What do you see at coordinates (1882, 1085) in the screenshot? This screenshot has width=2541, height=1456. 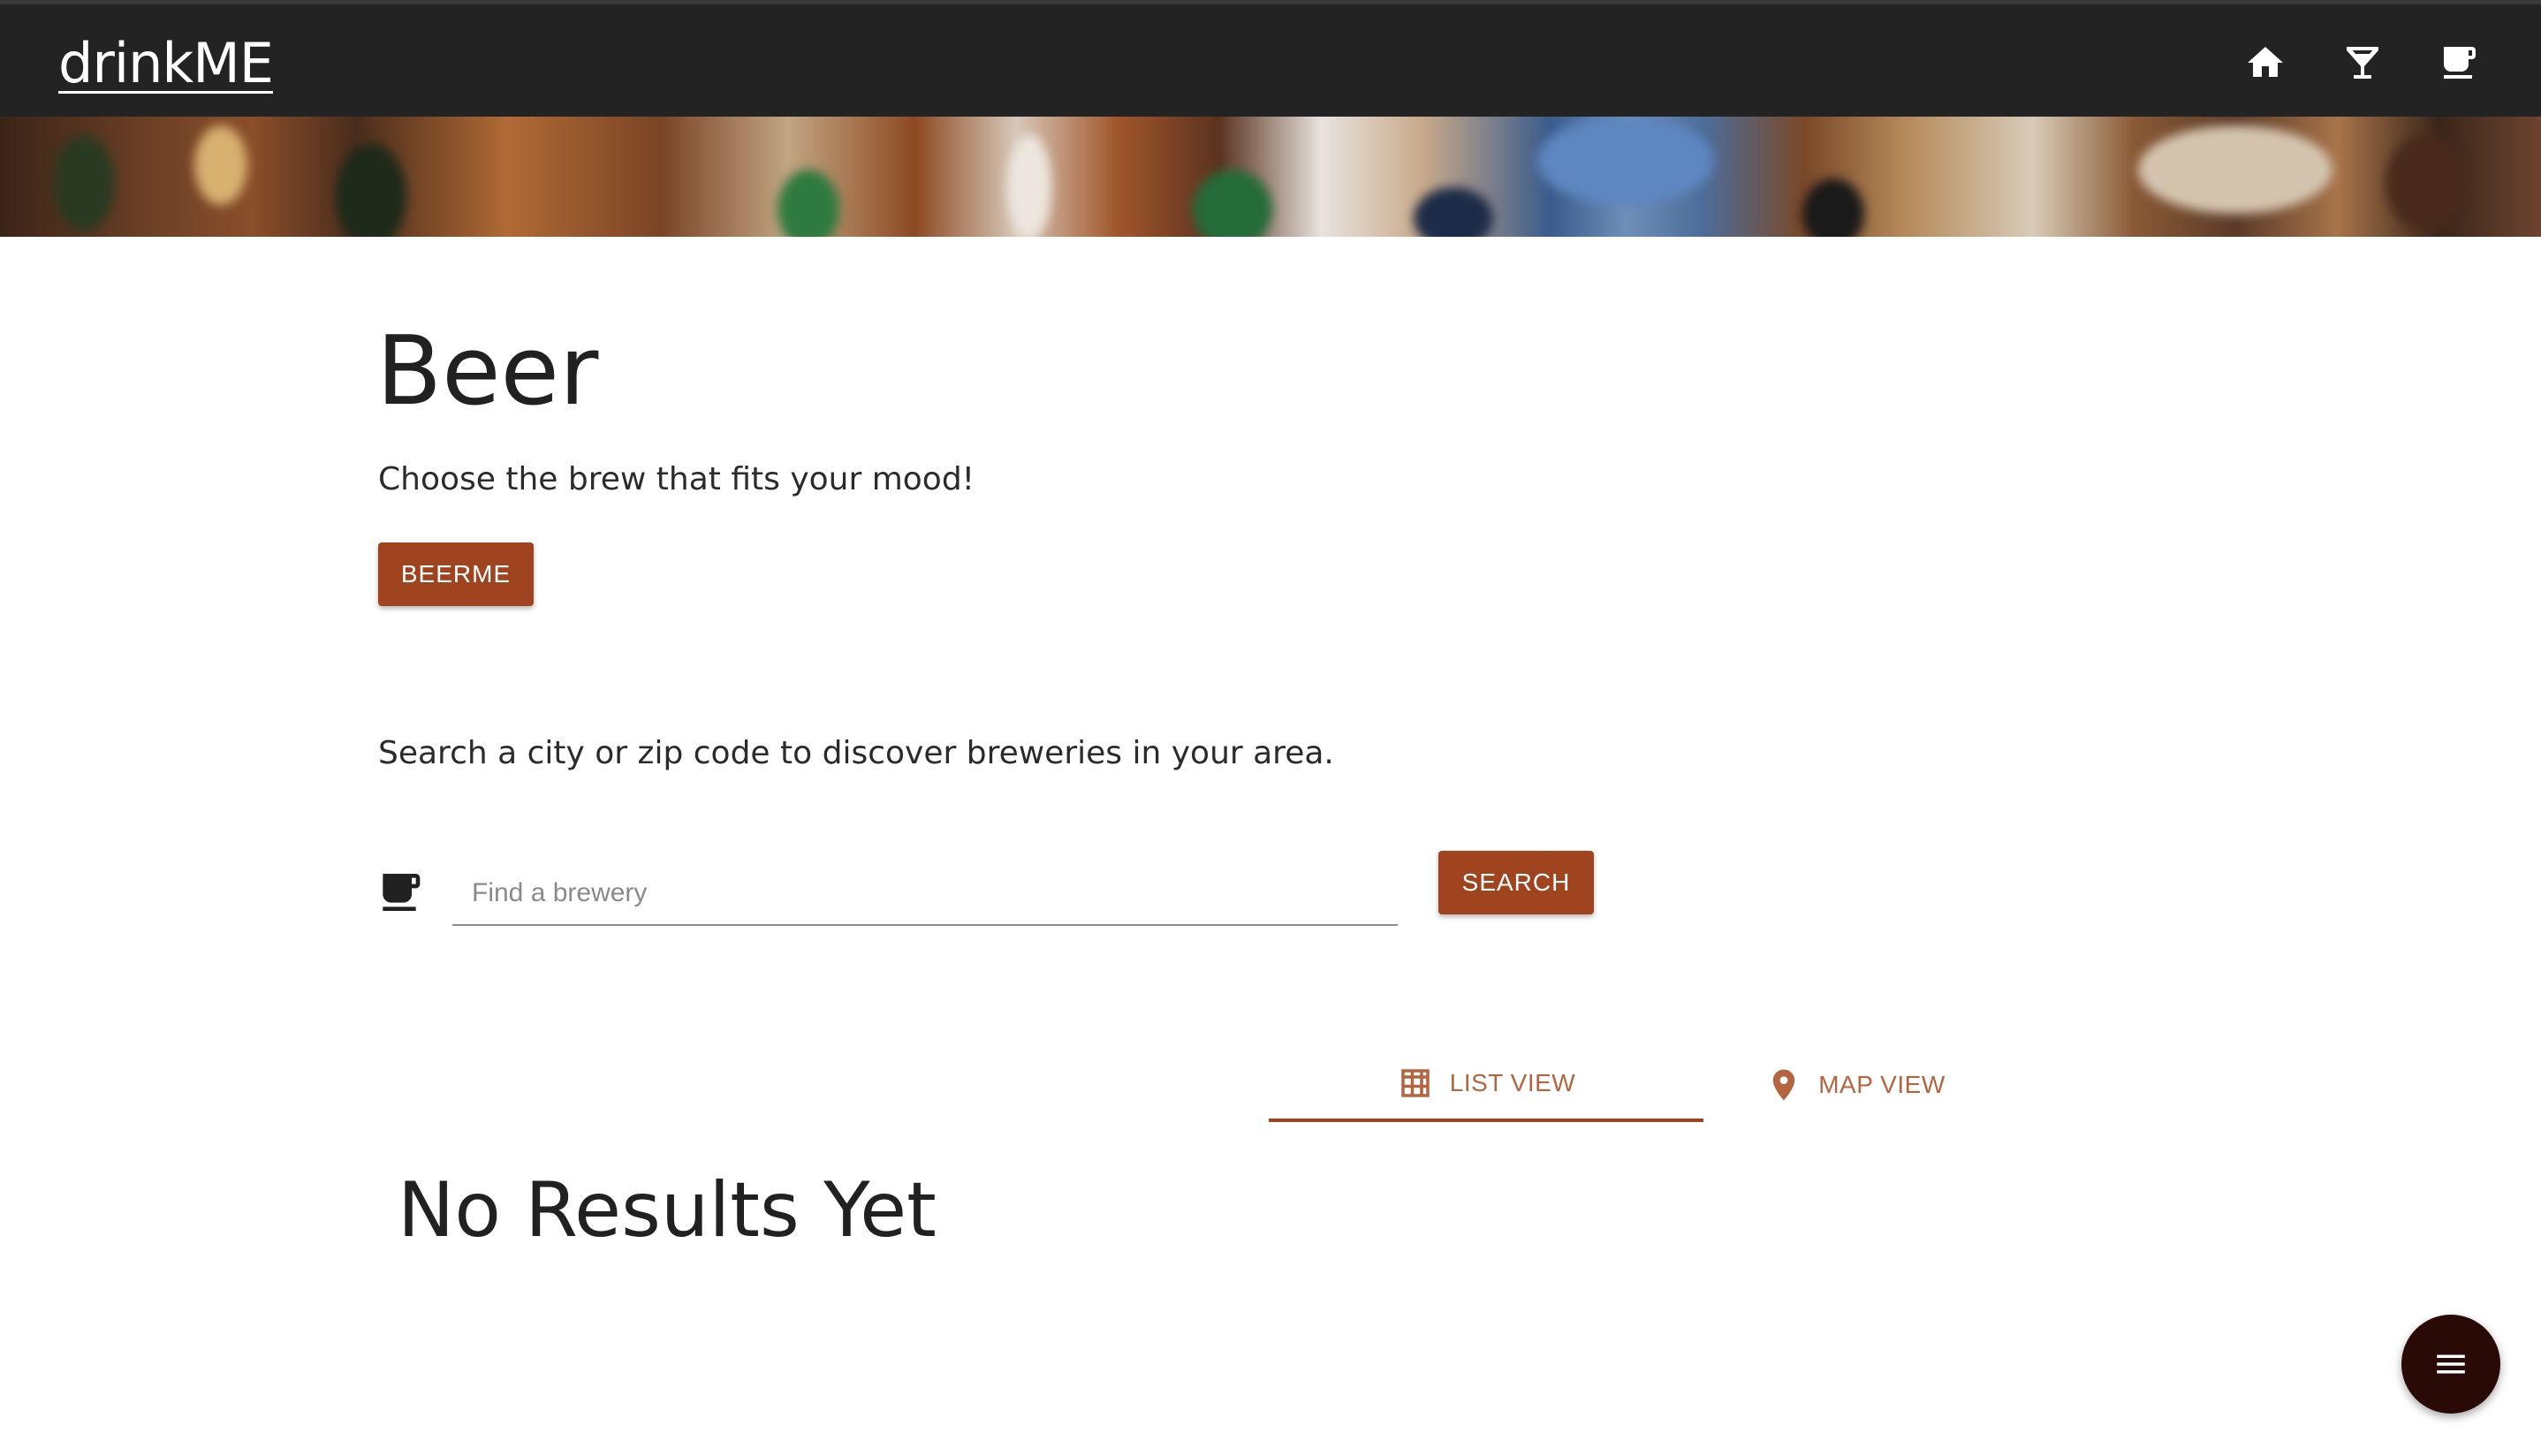 I see `tab-label: MAP VIEW` at bounding box center [1882, 1085].